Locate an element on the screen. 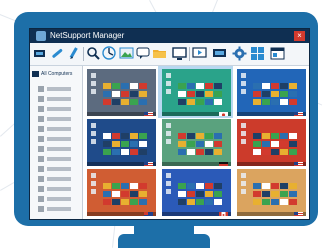 The image size is (326, 248). sand-desktop-thumbnail is located at coordinates (271, 192).